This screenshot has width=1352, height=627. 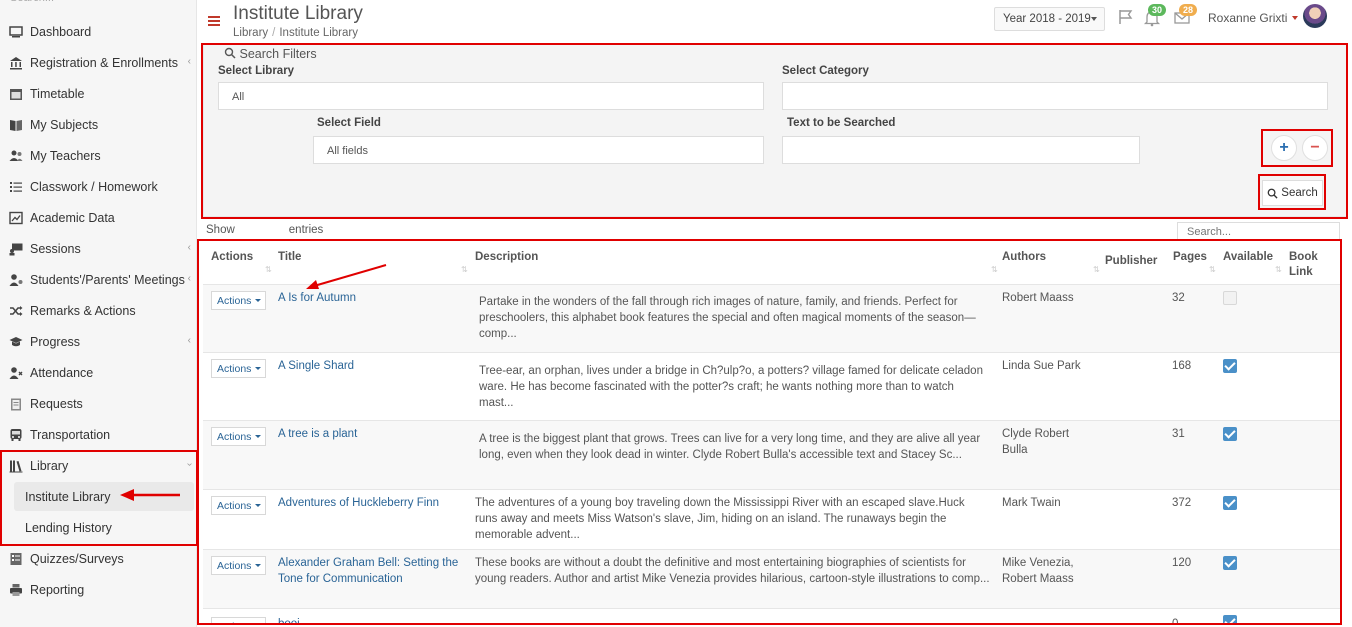 What do you see at coordinates (215, 21) in the screenshot?
I see `hamburger-menu-icon` at bounding box center [215, 21].